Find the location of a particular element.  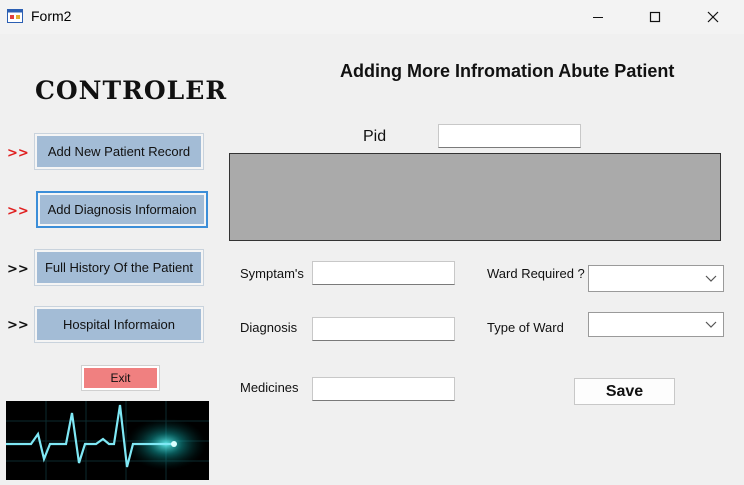

type-of-ward-select is located at coordinates (656, 324).